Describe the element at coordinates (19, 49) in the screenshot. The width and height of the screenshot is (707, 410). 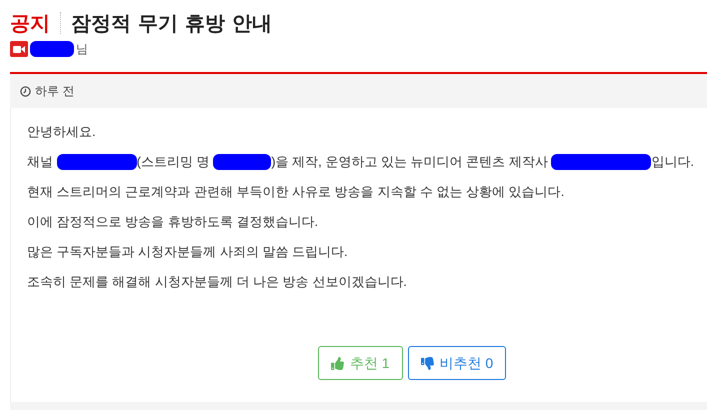
I see `video-camera-icon` at that location.